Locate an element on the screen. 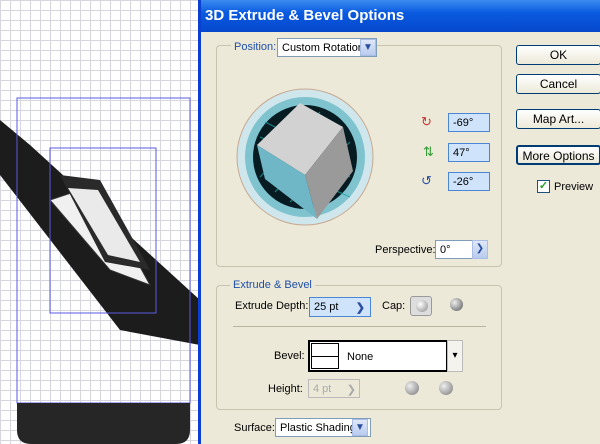 This screenshot has width=600, height=444. cap-on-button is located at coordinates (421, 306).